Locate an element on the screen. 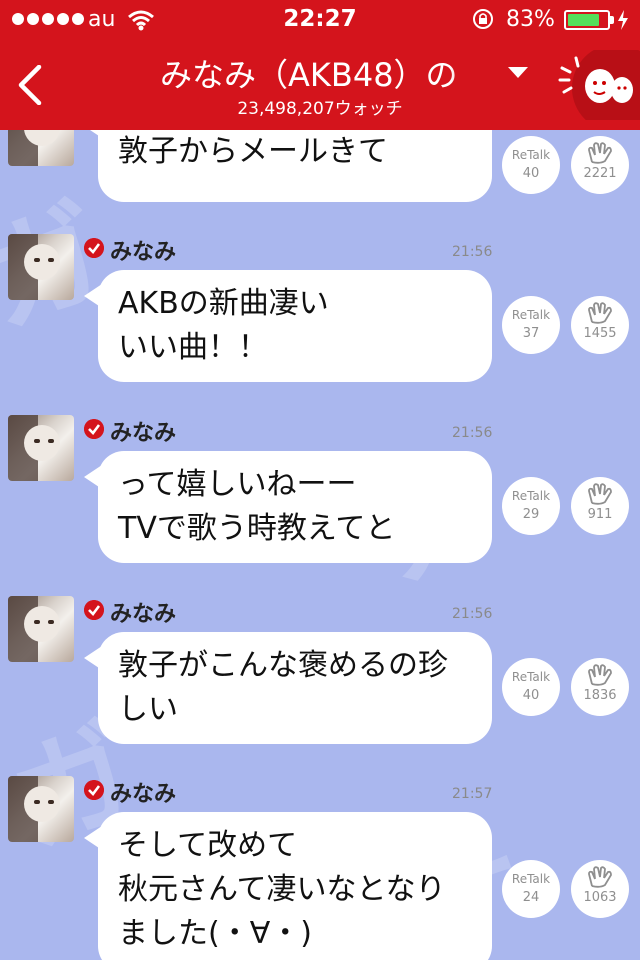 The image size is (640, 960). clap-count: 2221 is located at coordinates (600, 173).